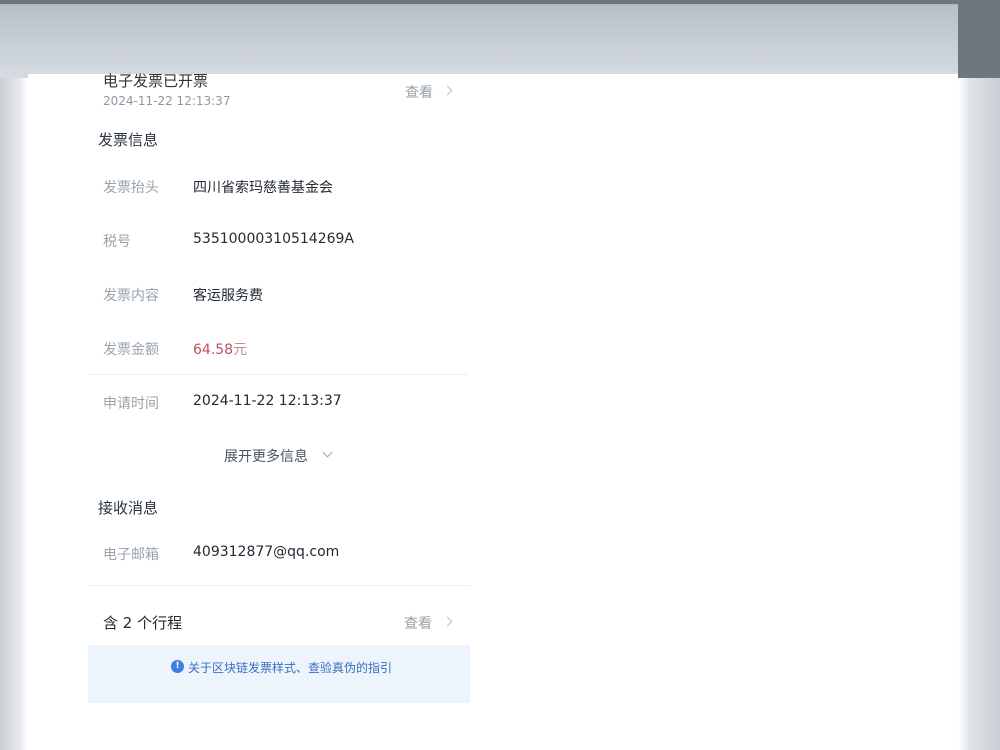  What do you see at coordinates (240, 350) in the screenshot?
I see `amount-unit: 元` at bounding box center [240, 350].